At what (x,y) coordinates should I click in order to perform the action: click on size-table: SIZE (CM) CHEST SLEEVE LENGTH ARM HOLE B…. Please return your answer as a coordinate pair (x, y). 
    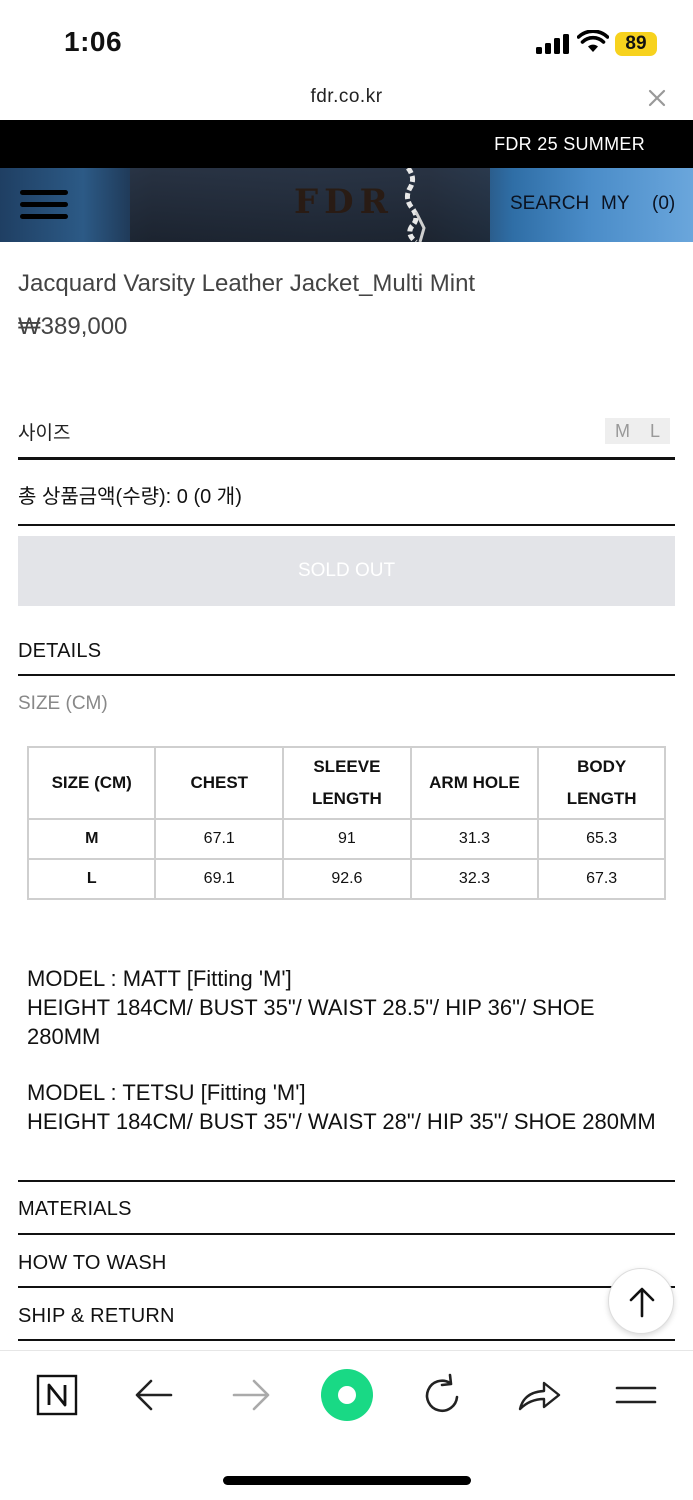
    Looking at the image, I should click on (346, 823).